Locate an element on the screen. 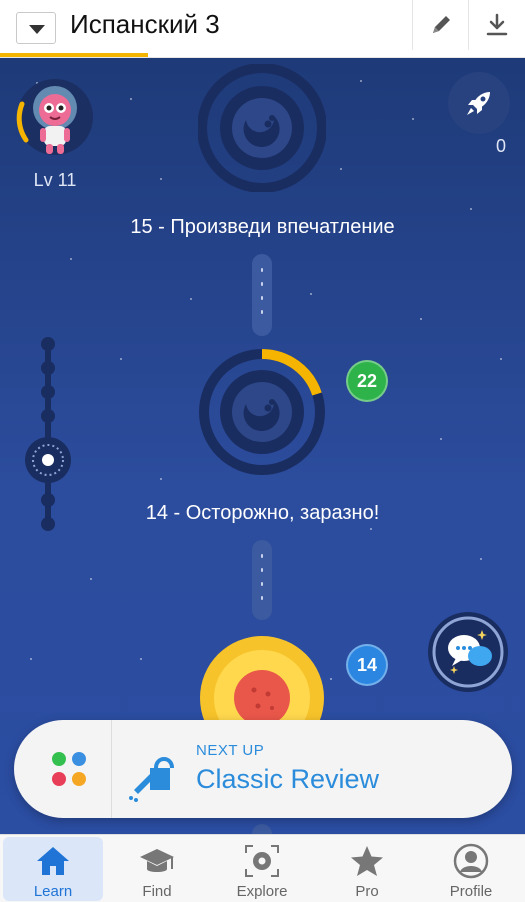 The image size is (525, 902). profile-icon is located at coordinates (471, 861).